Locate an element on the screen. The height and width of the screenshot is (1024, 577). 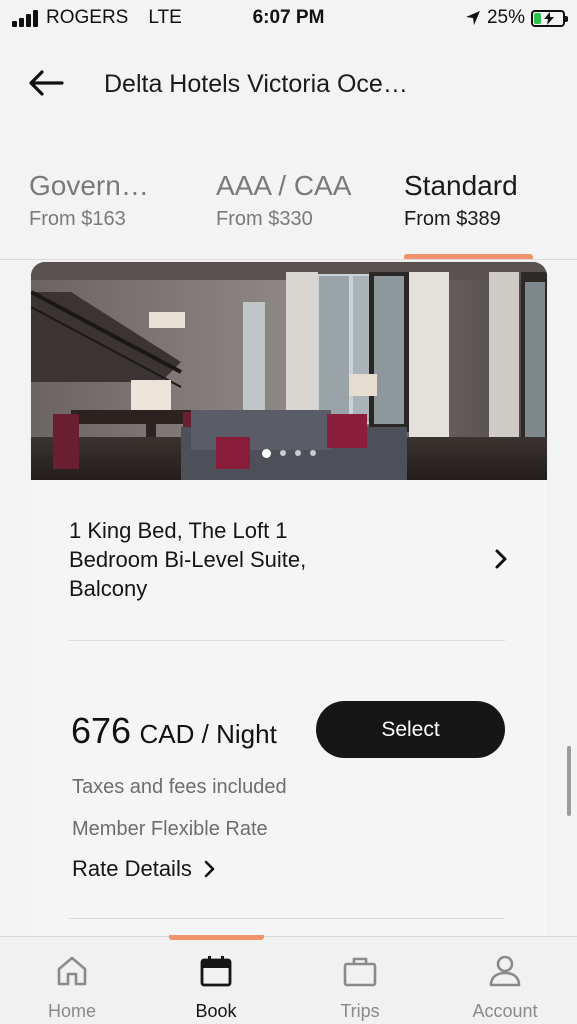
tab-name: AAA / CAA is located at coordinates (284, 185).